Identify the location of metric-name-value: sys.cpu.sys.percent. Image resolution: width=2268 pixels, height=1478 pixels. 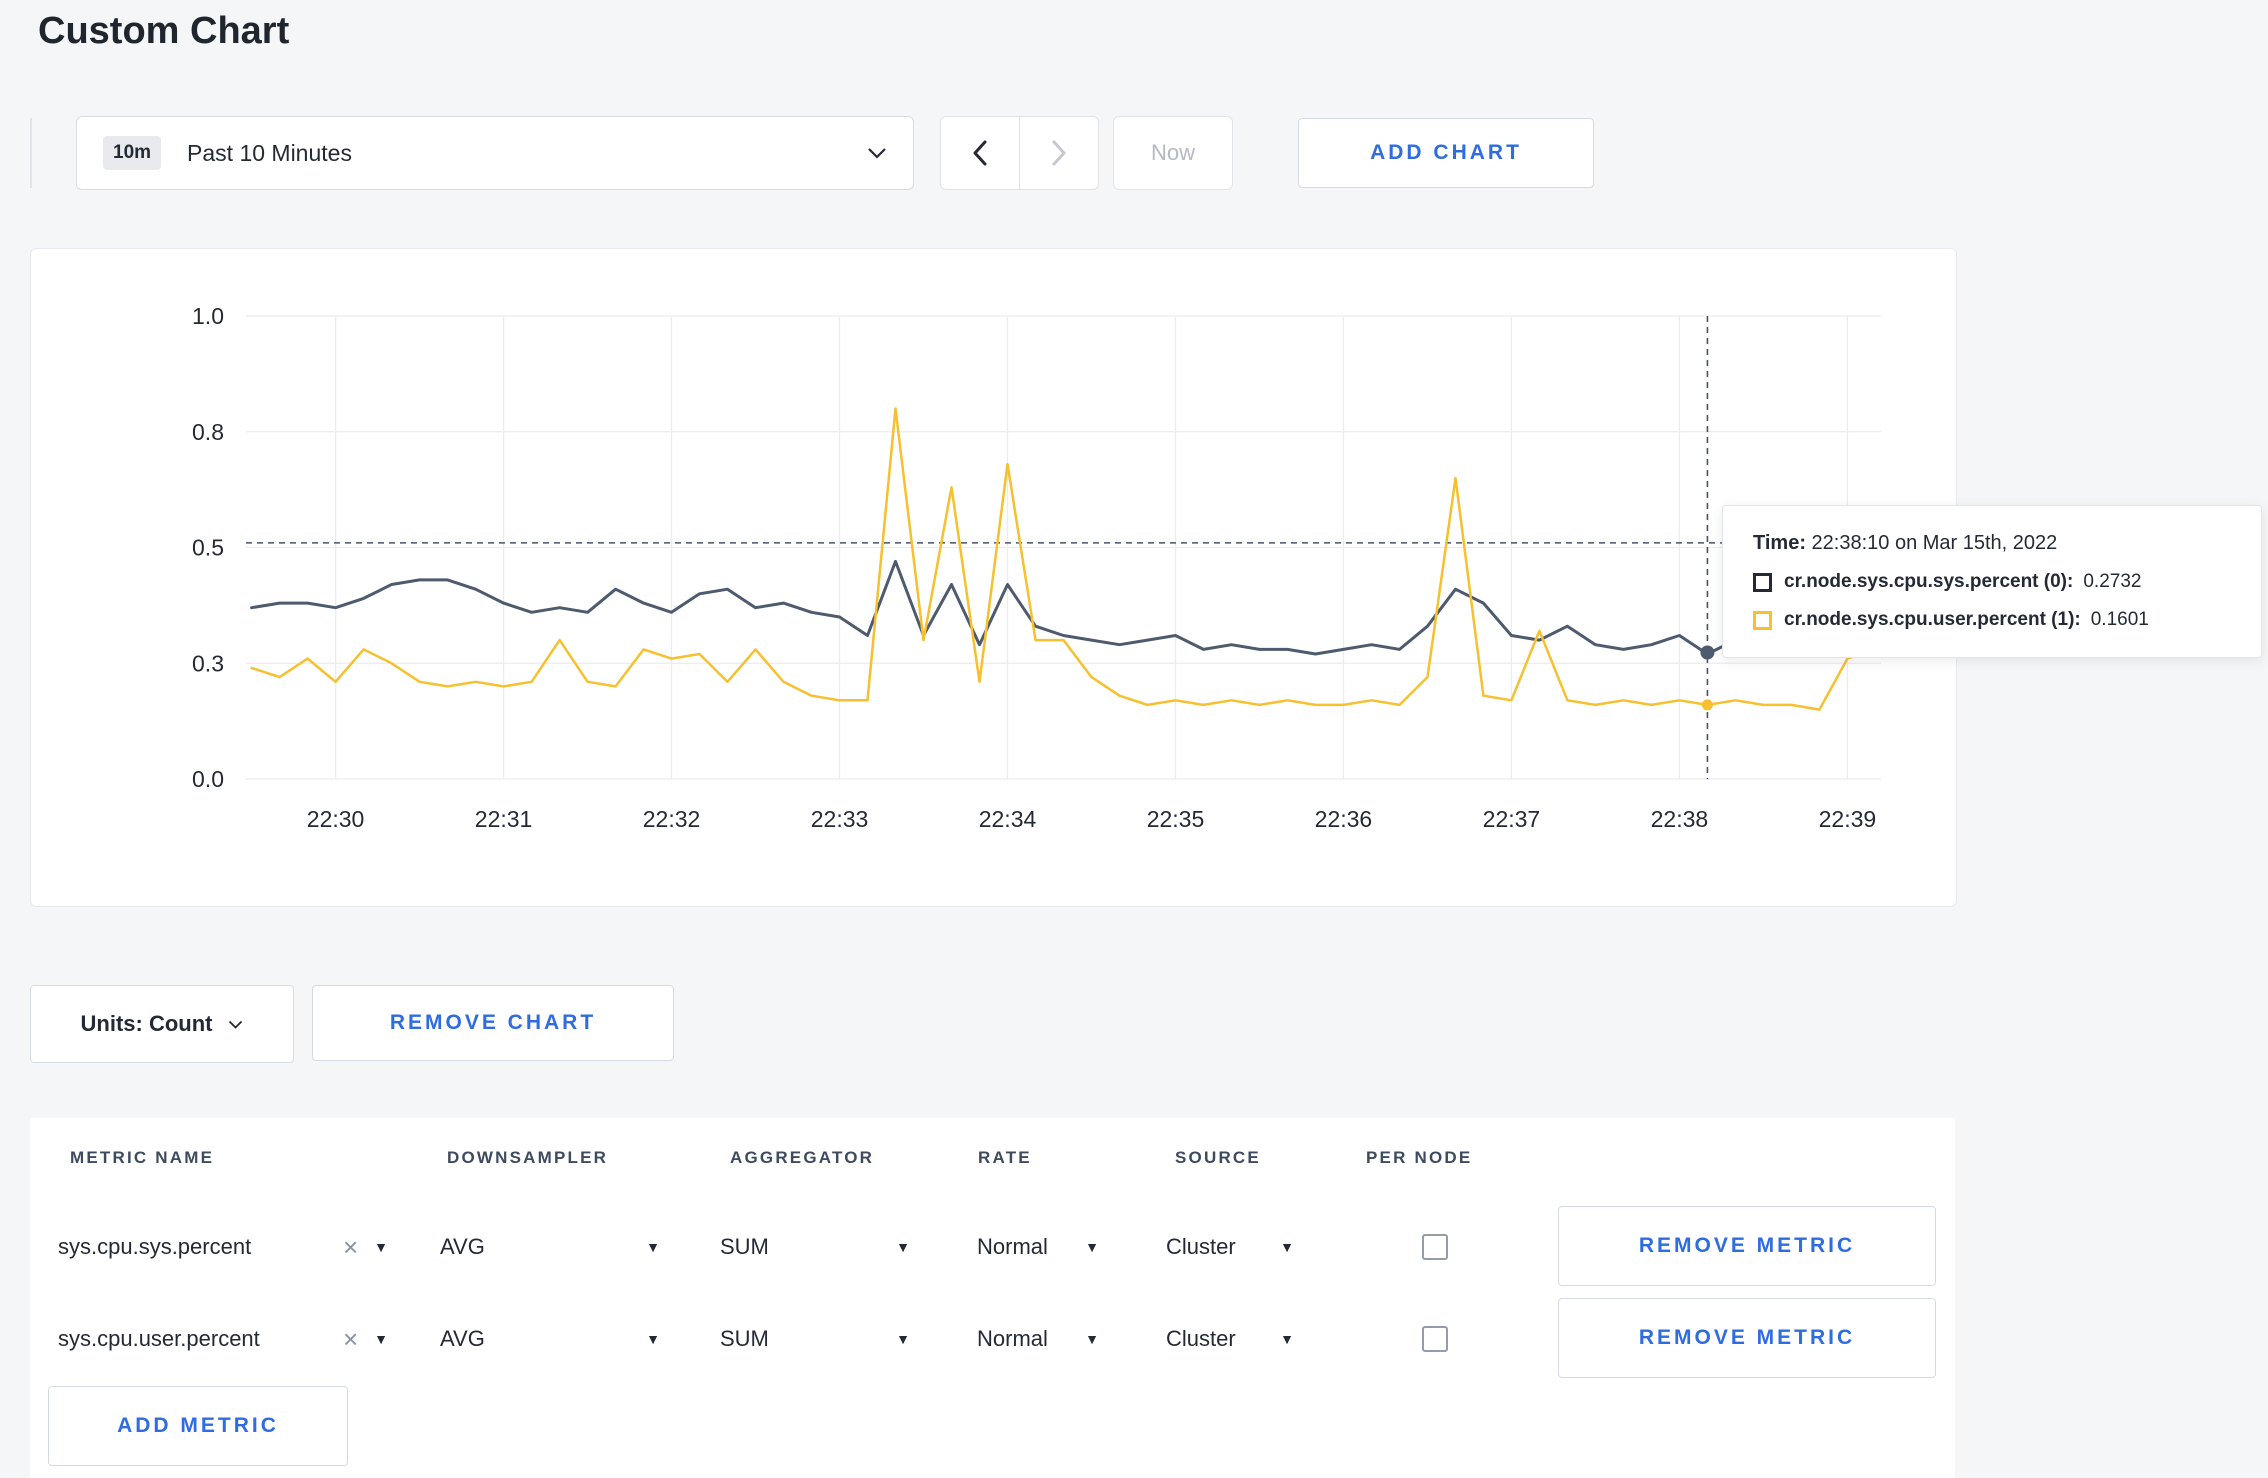
(155, 1246).